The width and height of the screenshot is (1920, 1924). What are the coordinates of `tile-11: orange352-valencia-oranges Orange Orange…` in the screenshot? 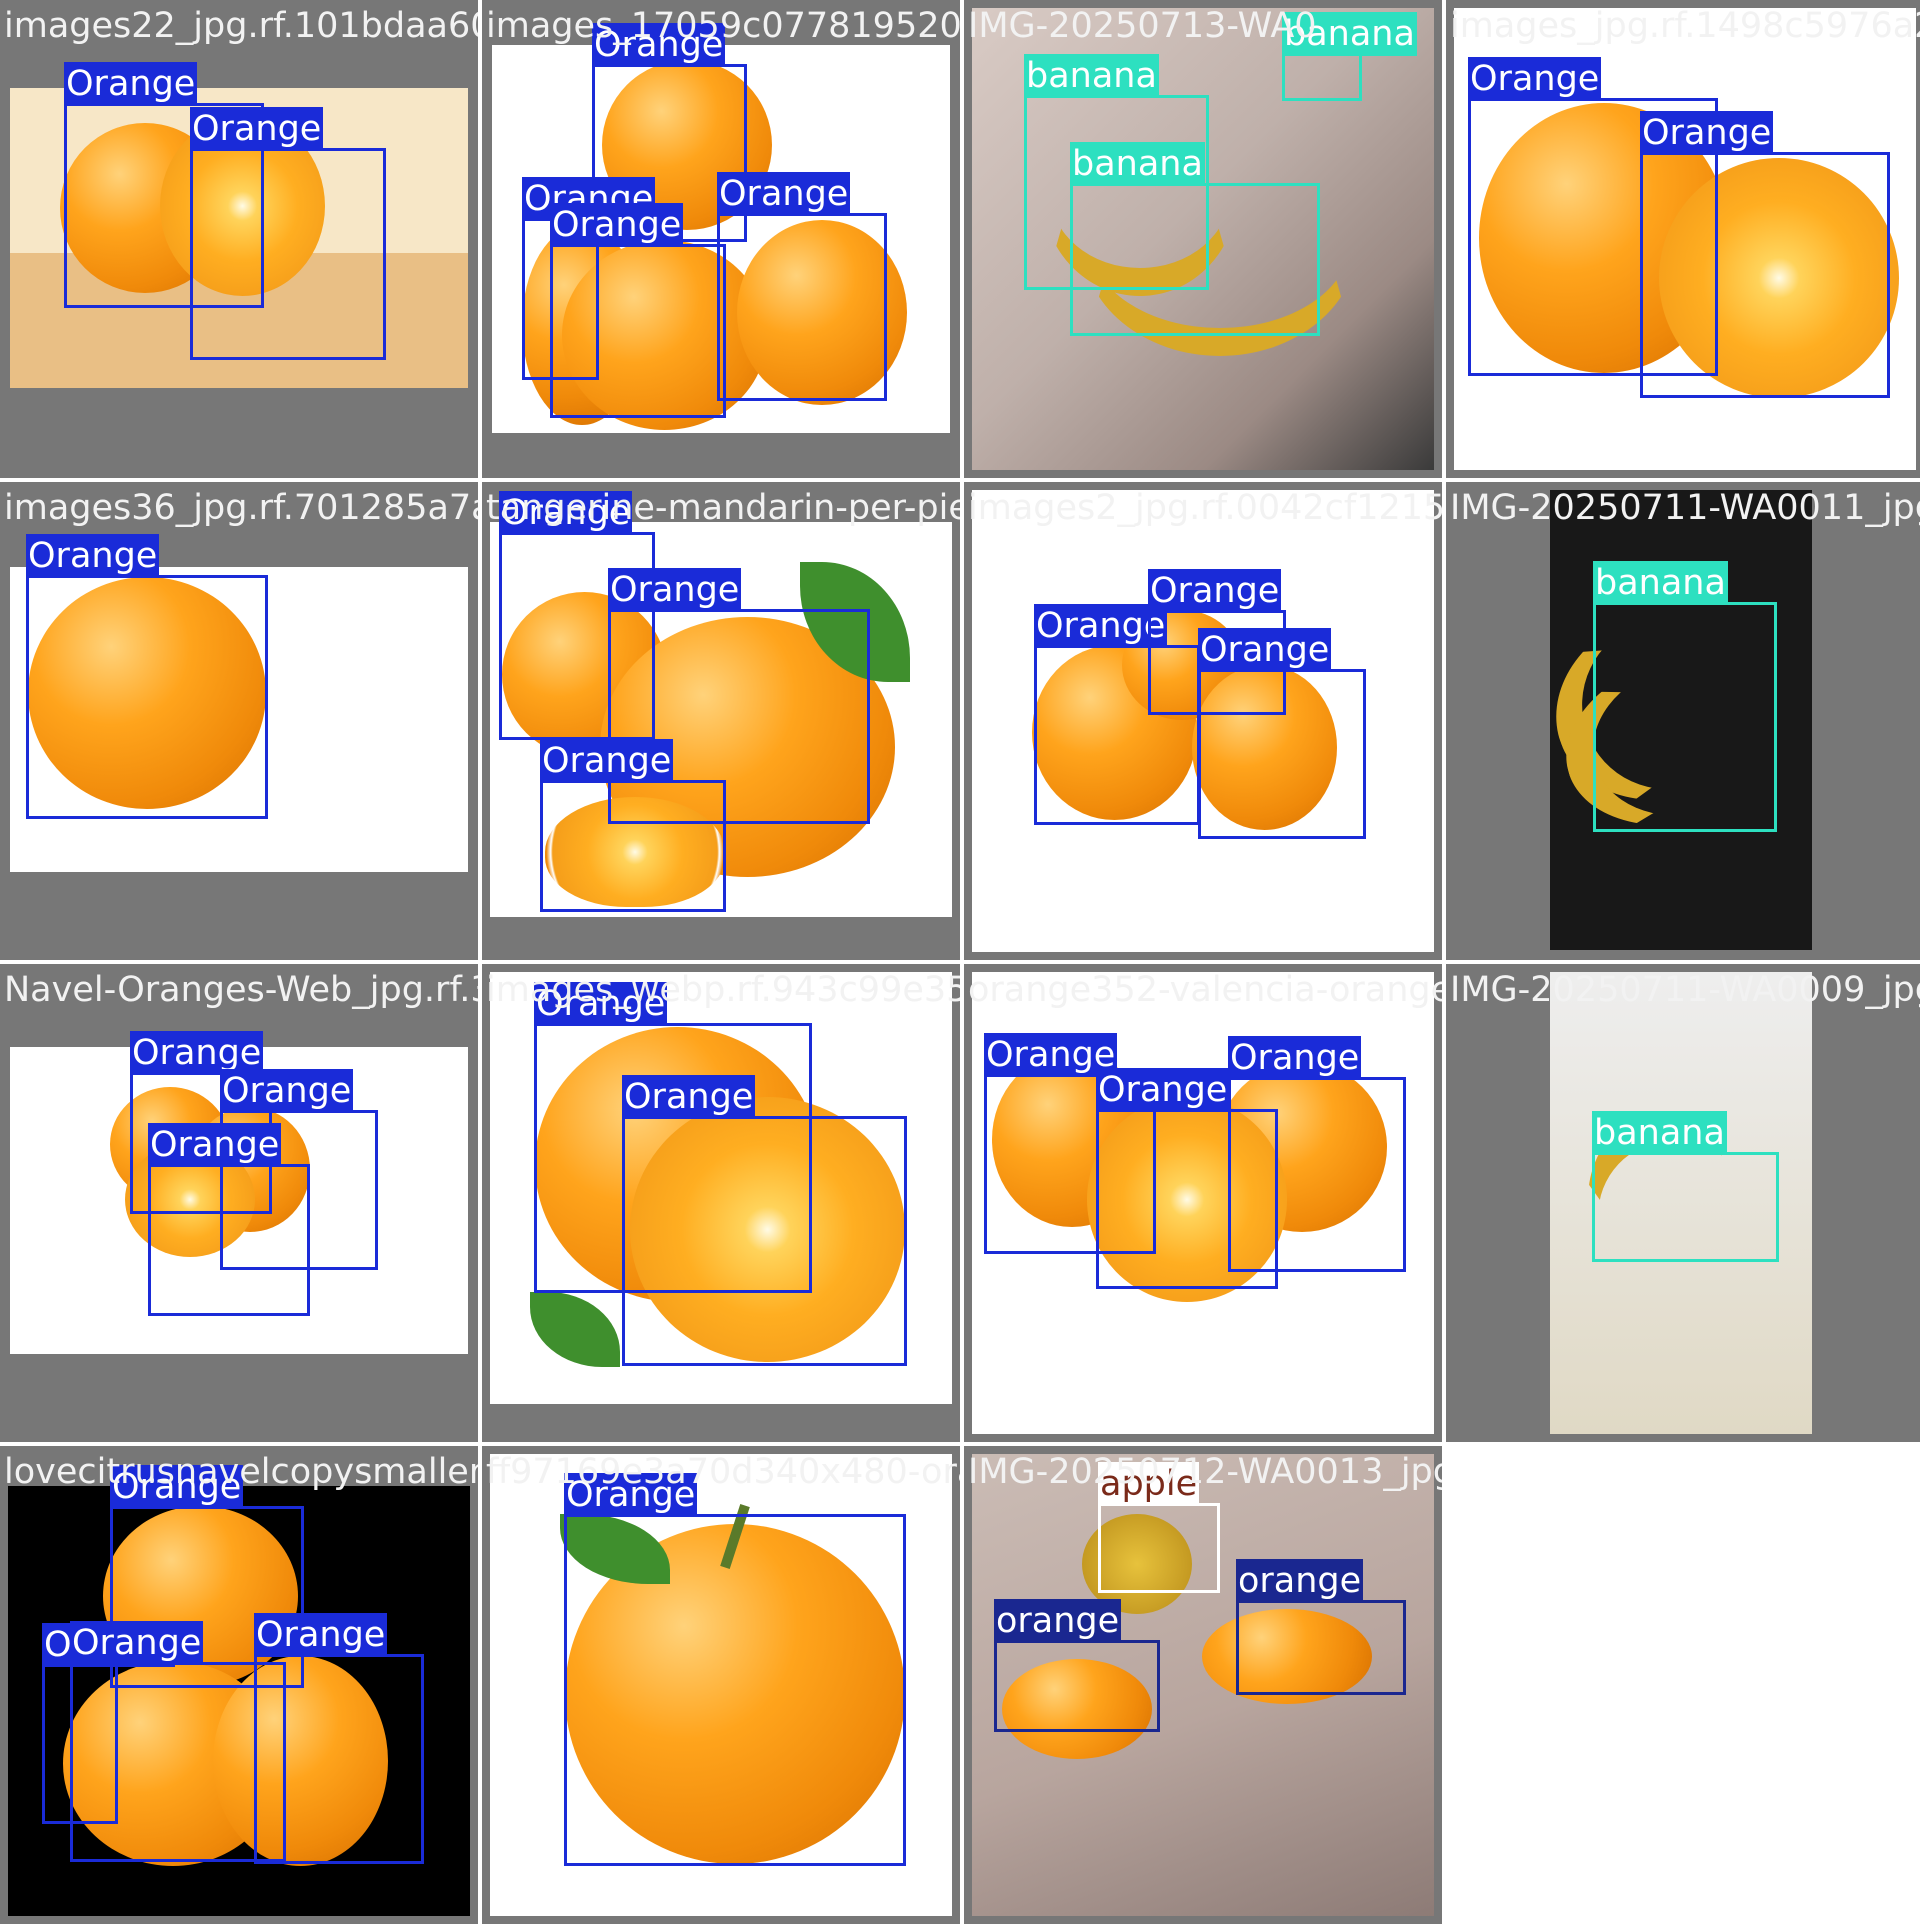 It's located at (1203, 1203).